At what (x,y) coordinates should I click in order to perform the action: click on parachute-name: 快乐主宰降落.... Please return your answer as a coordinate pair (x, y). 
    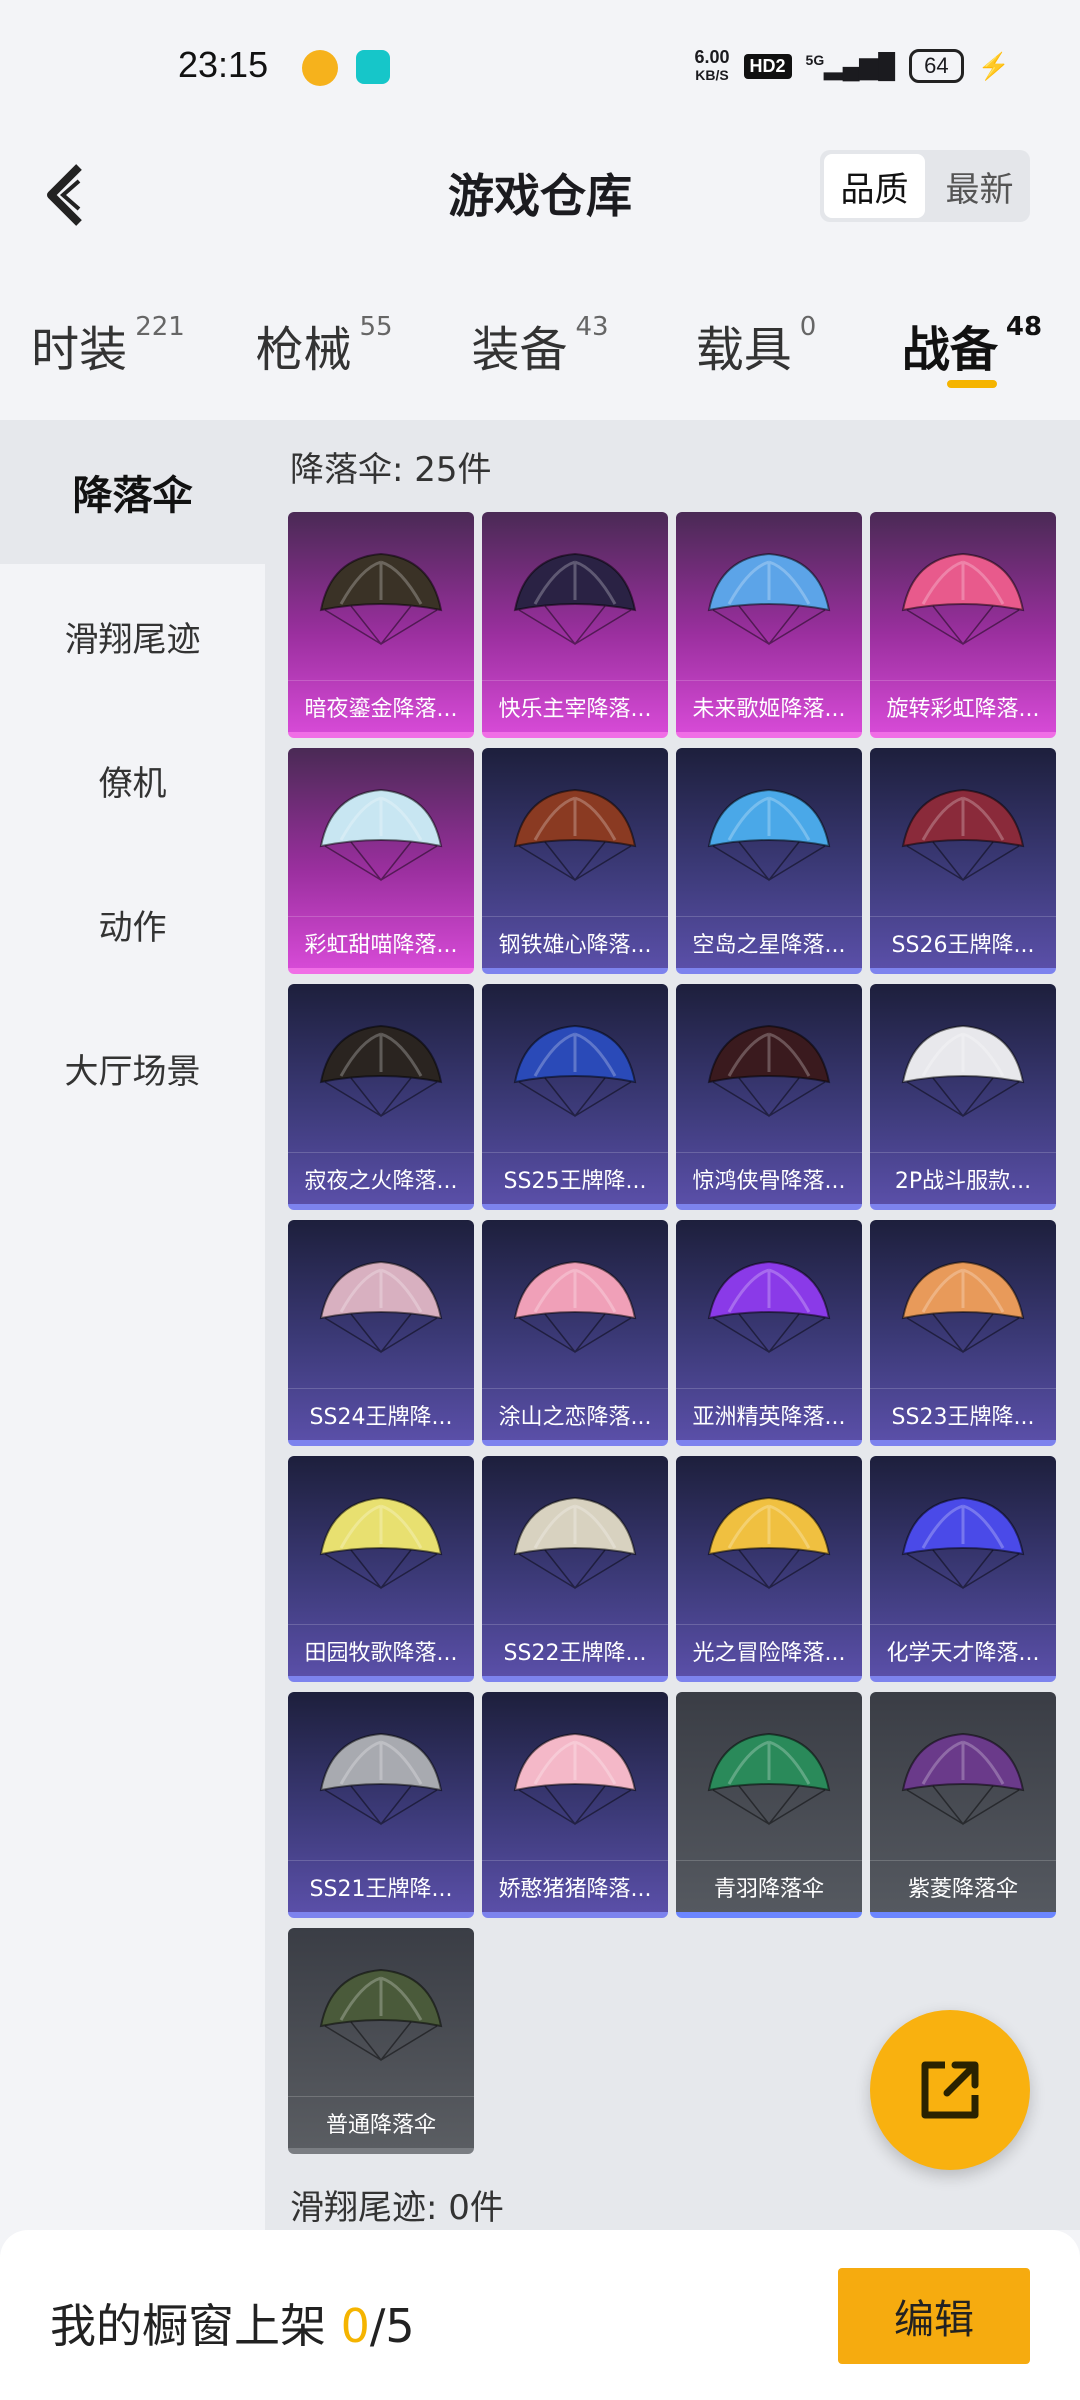
    Looking at the image, I should click on (575, 706).